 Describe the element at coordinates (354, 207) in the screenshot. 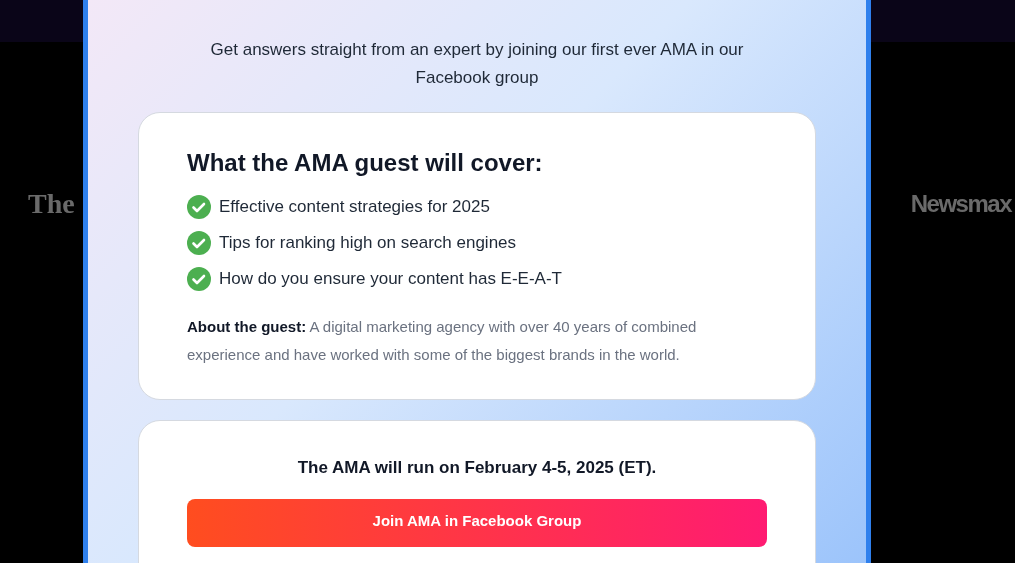

I see `topic-item: Effective content strategies for 2025` at that location.